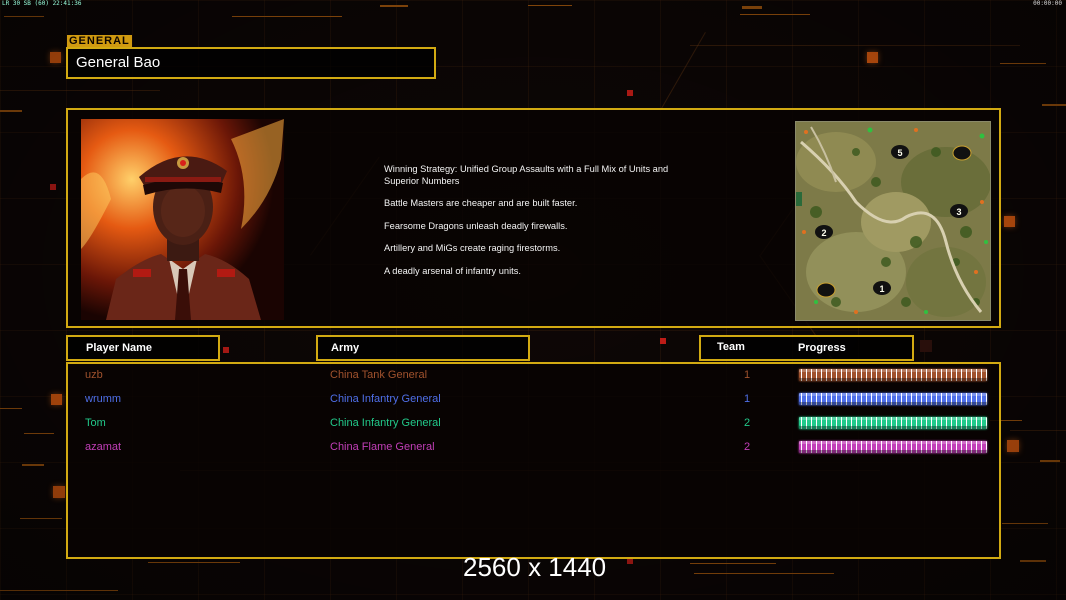 The height and width of the screenshot is (600, 1066). What do you see at coordinates (103, 447) in the screenshot?
I see `player-name: azamat` at bounding box center [103, 447].